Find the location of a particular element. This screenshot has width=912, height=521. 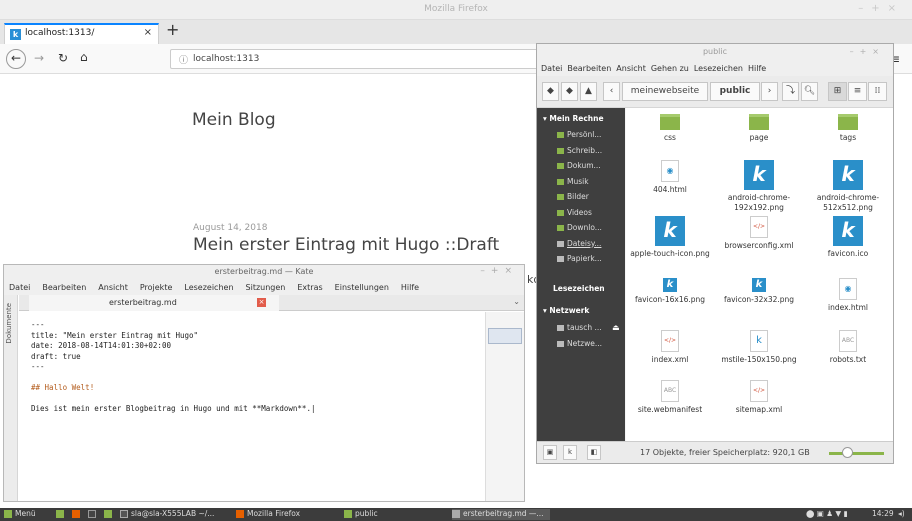

file-item: tags is located at coordinates (848, 128).